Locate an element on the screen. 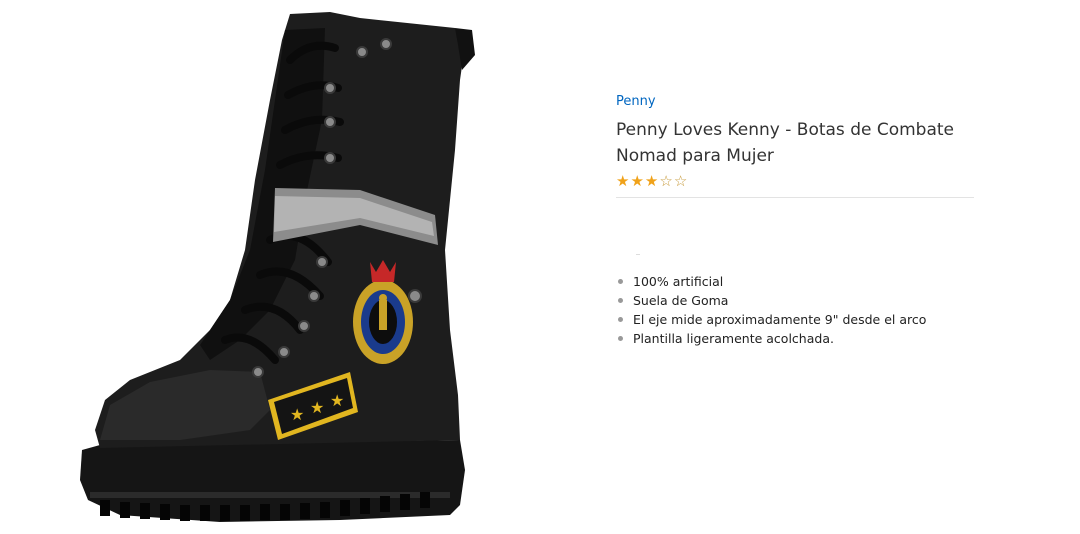 The image size is (1080, 534). brand-link: Penny is located at coordinates (636, 101).